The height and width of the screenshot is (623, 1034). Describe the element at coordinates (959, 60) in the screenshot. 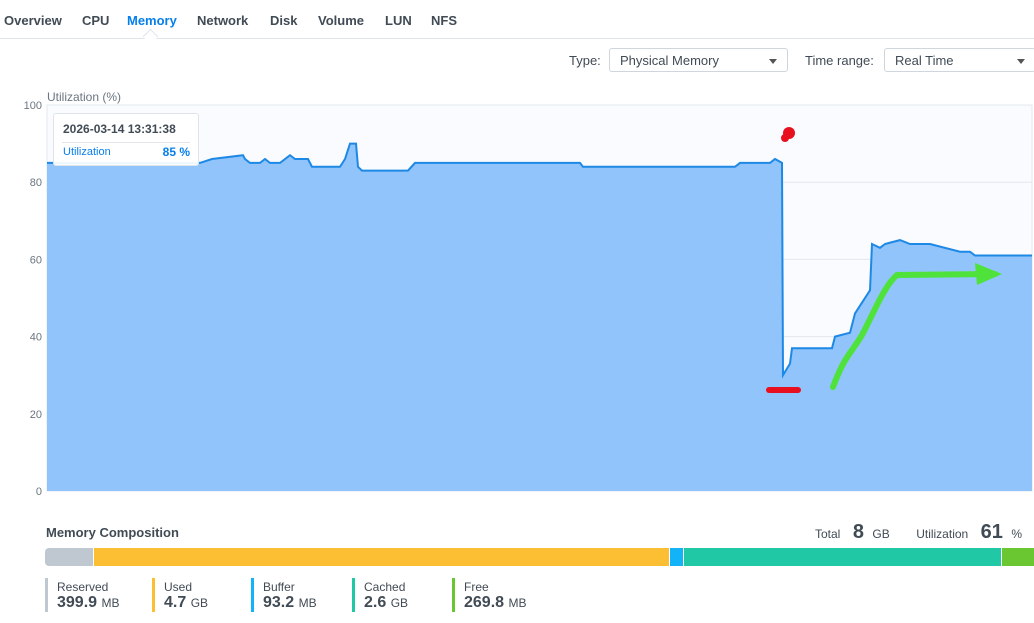

I see `time-range-select: Real Time` at that location.